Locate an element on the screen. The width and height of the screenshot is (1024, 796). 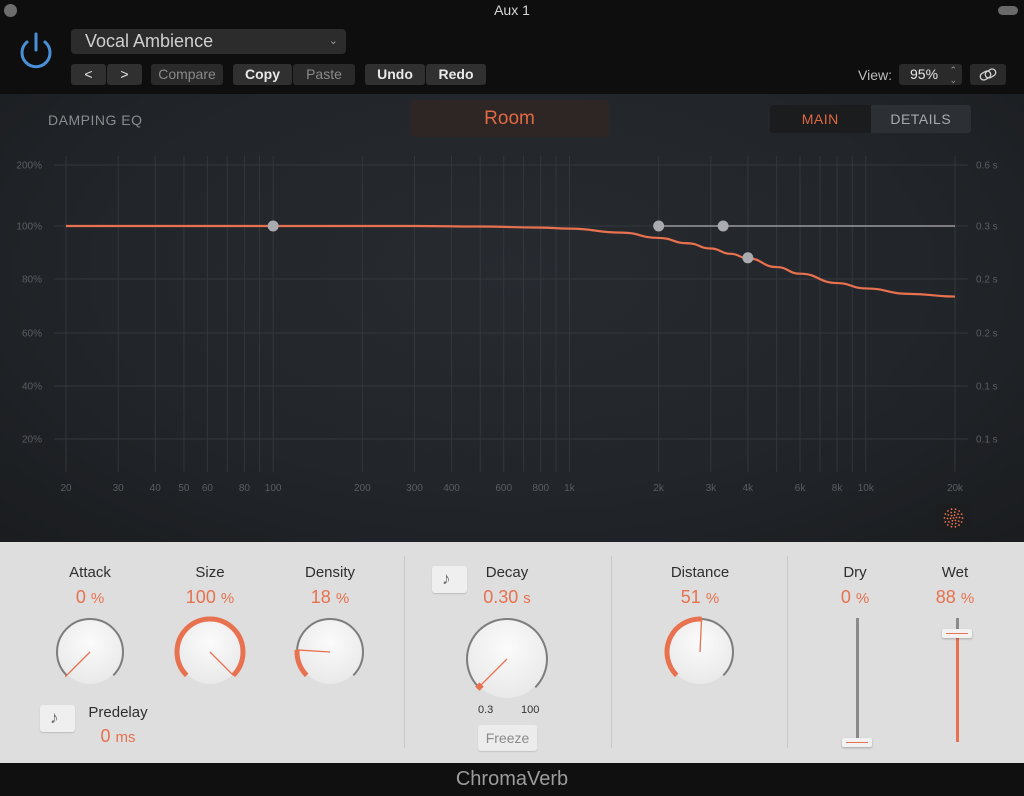
x-tick-label: 4k is located at coordinates (749, 488).